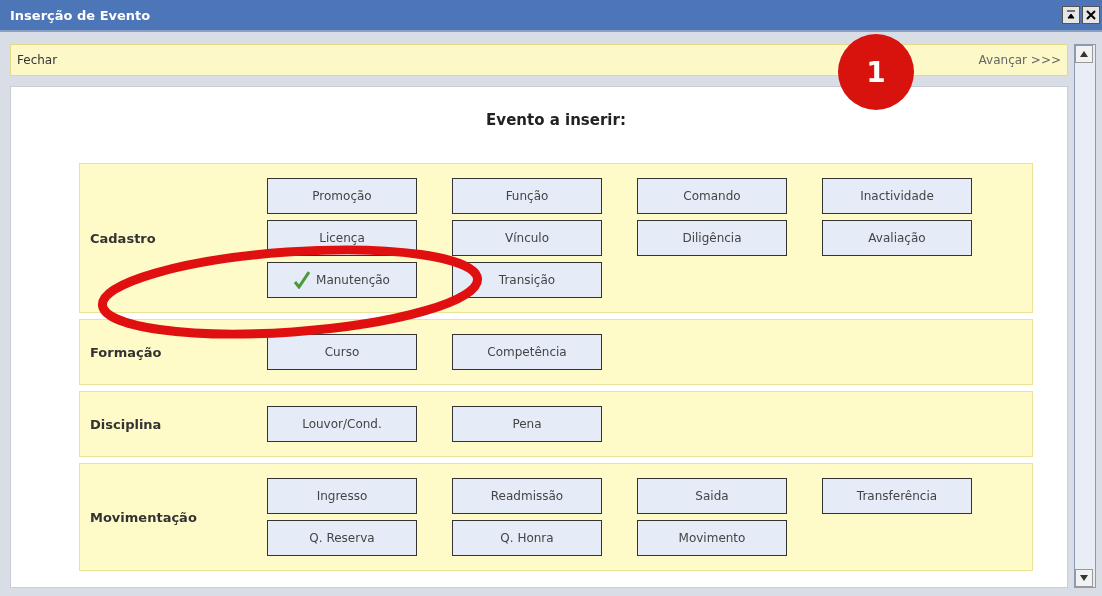  Describe the element at coordinates (342, 352) in the screenshot. I see `event-button: Curso` at that location.